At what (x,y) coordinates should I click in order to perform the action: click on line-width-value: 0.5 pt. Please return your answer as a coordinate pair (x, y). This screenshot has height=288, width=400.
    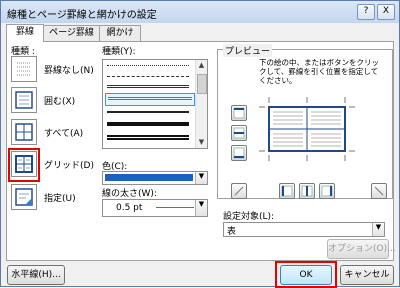
    Looking at the image, I should click on (129, 208).